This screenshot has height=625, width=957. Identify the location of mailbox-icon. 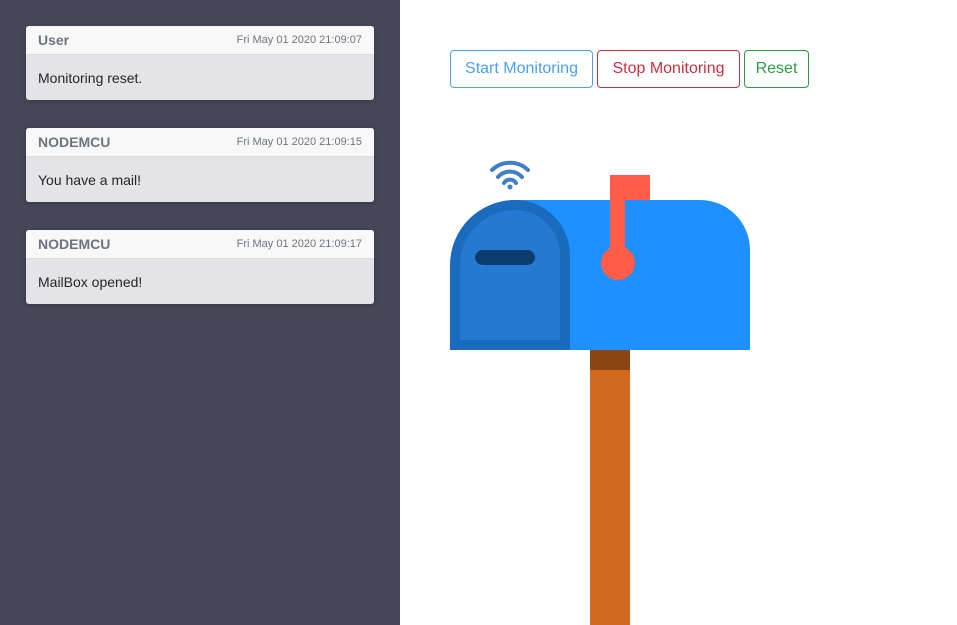
(600, 275).